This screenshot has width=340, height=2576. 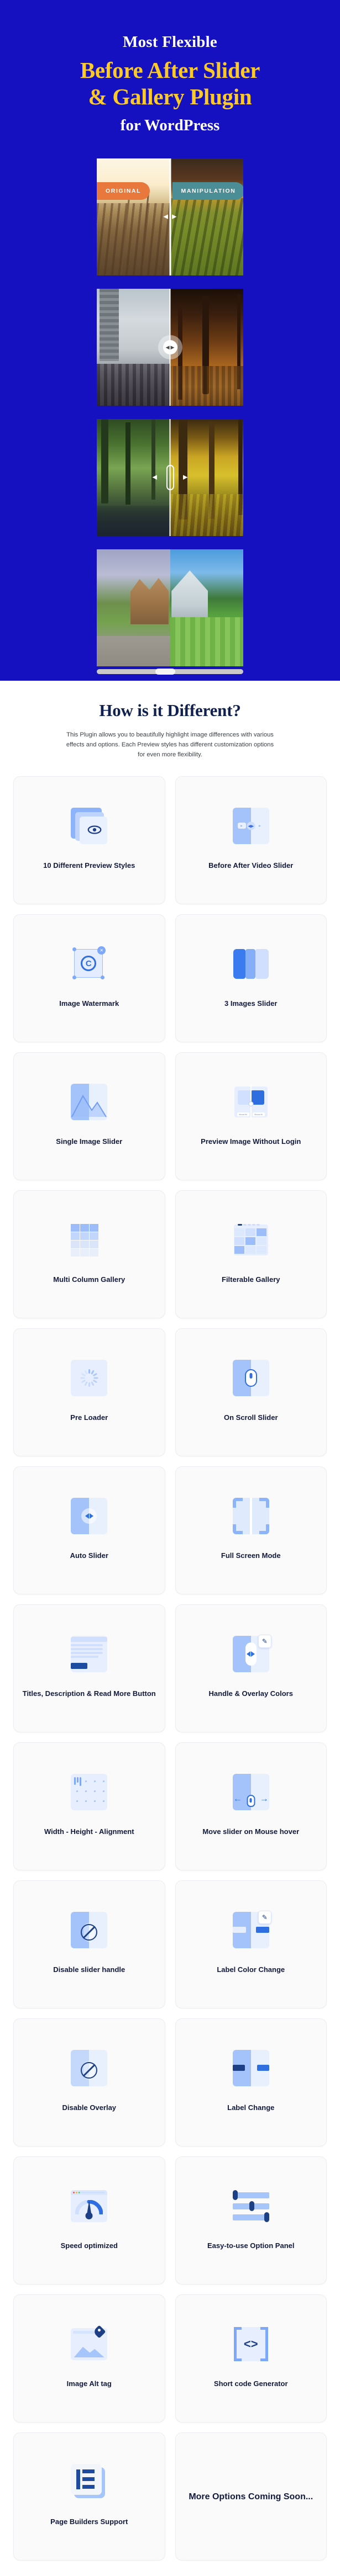 I want to click on hero-line-1: Most Flexible, so click(x=170, y=42).